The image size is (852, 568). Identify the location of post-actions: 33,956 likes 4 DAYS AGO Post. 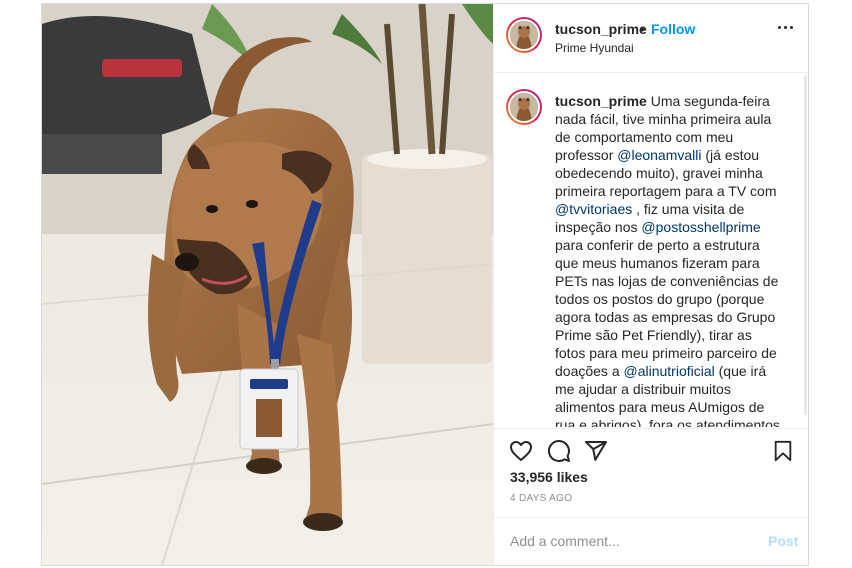
(651, 496).